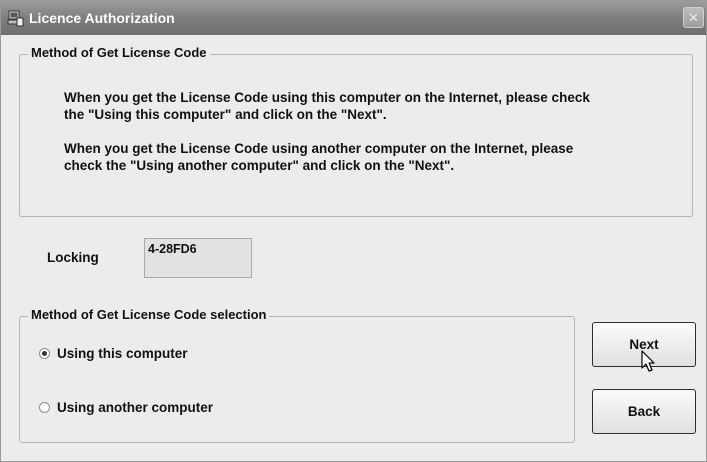 The image size is (707, 462). I want to click on window-title: Licence Authorization, so click(102, 18).